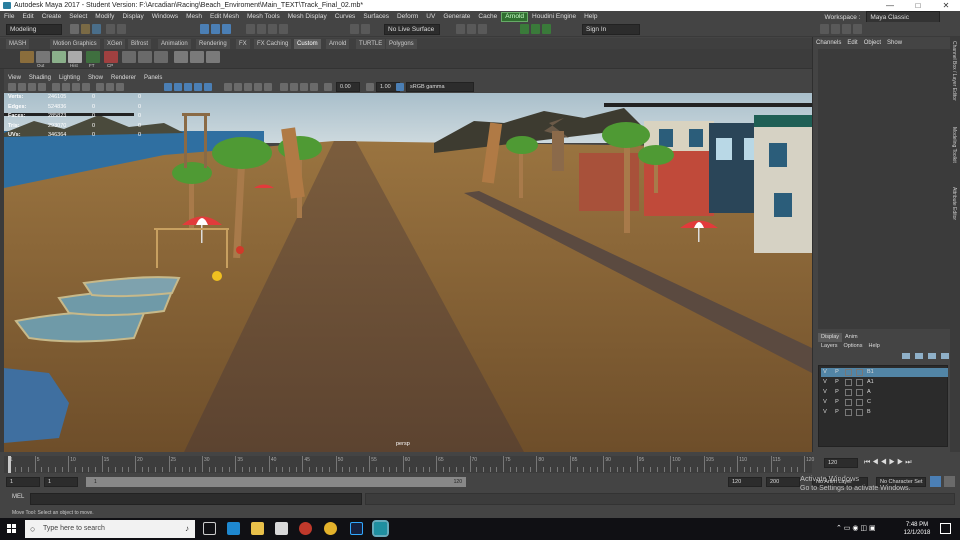 The image size is (960, 540). What do you see at coordinates (889, 463) in the screenshot?
I see `playback-buttons: ⏮◀◀▶▶⏭` at bounding box center [889, 463].